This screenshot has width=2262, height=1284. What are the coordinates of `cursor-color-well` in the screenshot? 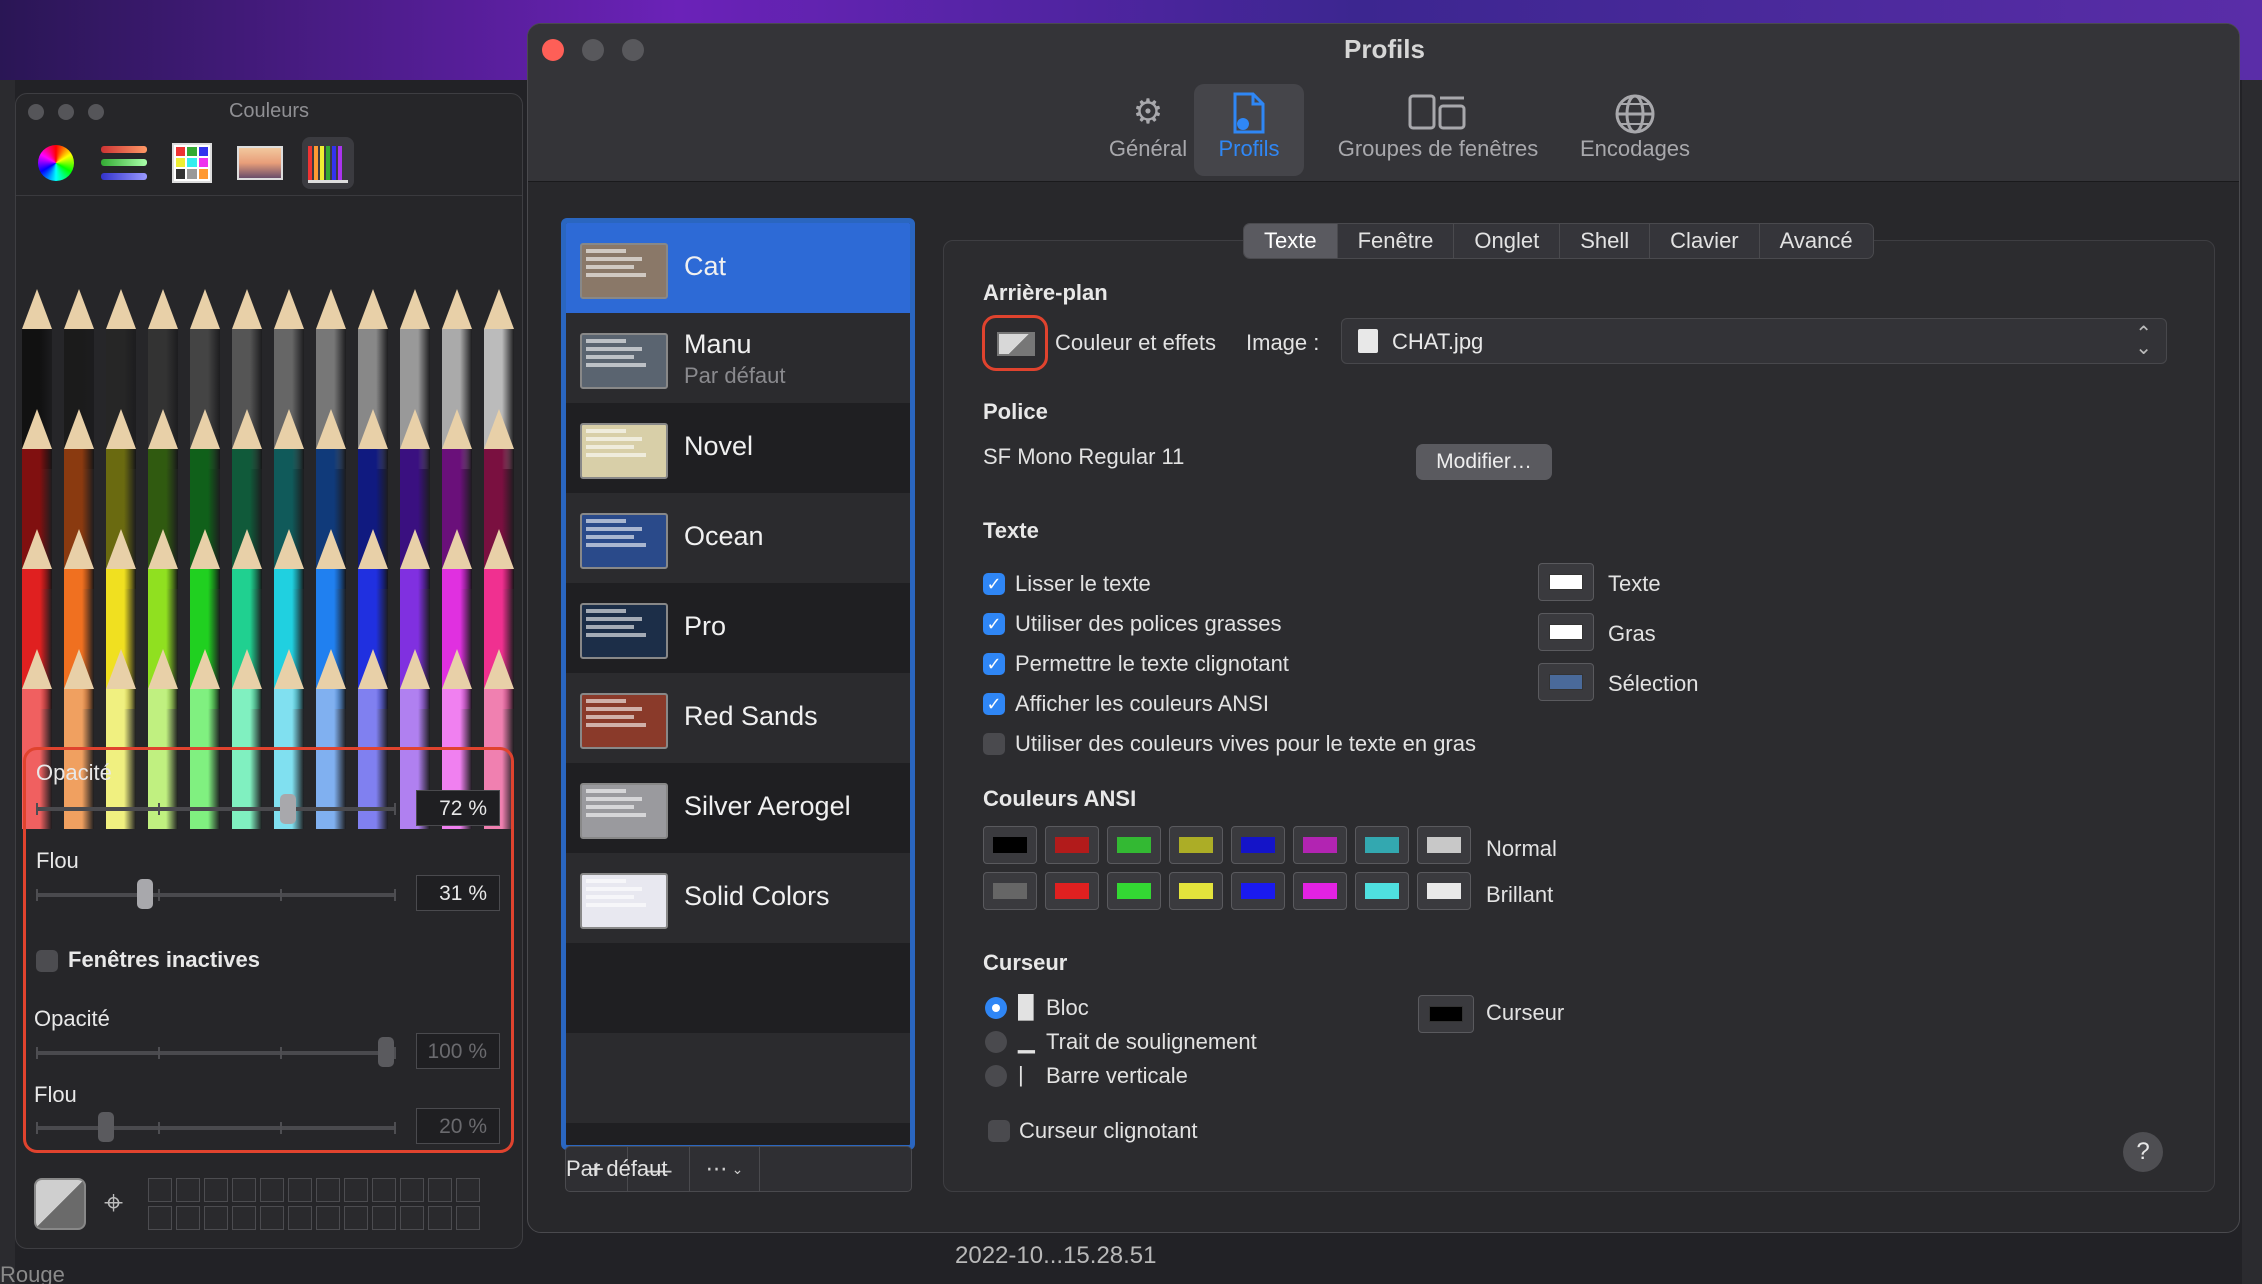 It's located at (1446, 1014).